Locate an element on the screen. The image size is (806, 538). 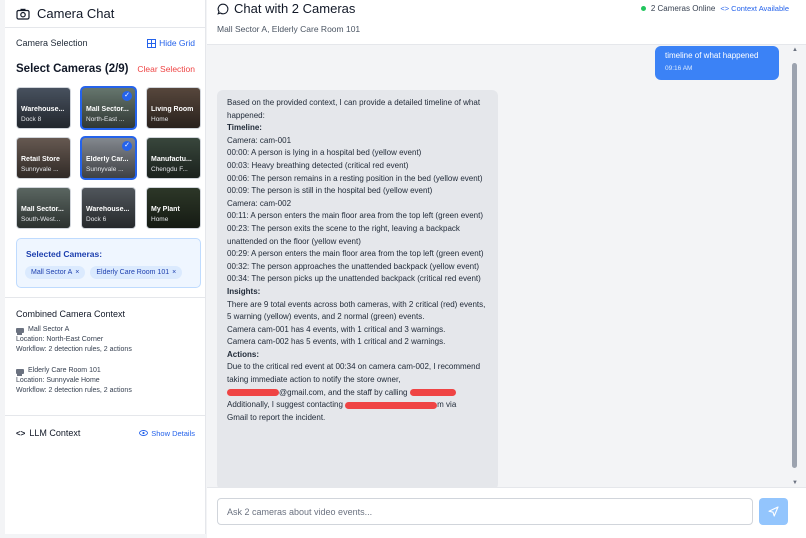
chat-title: Chat with 2 Cameras is located at coordinates (286, 8).